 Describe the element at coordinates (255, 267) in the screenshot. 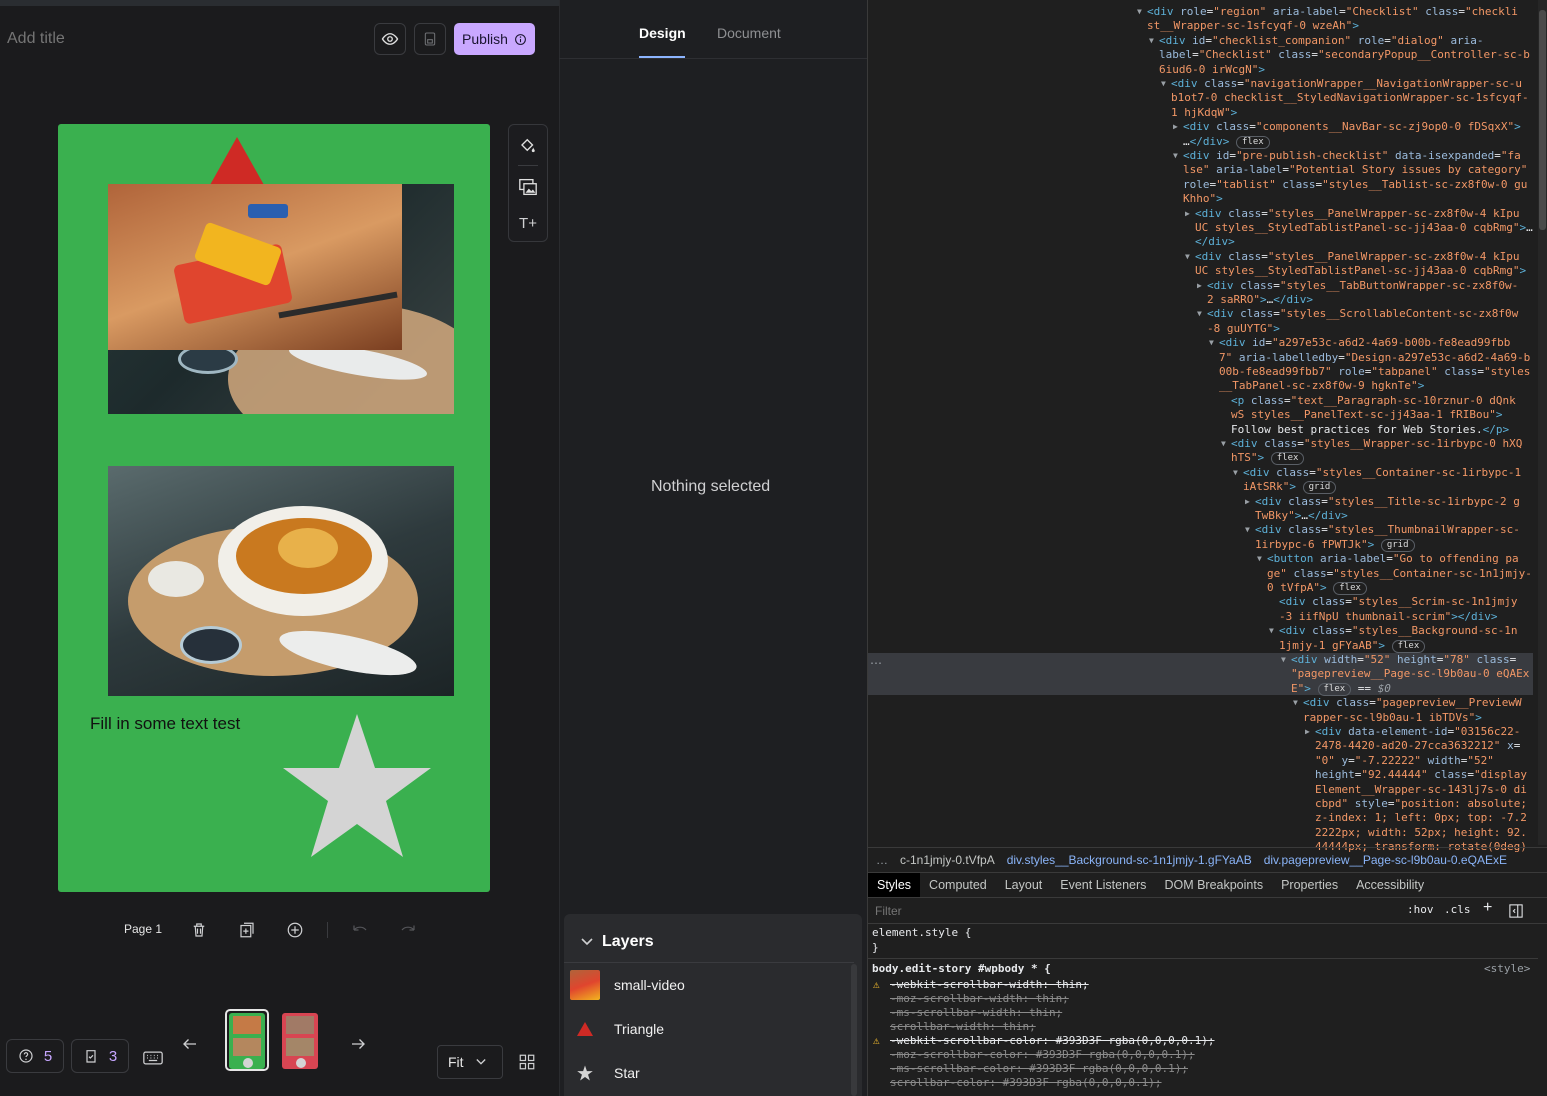

I see `small-video-element` at that location.